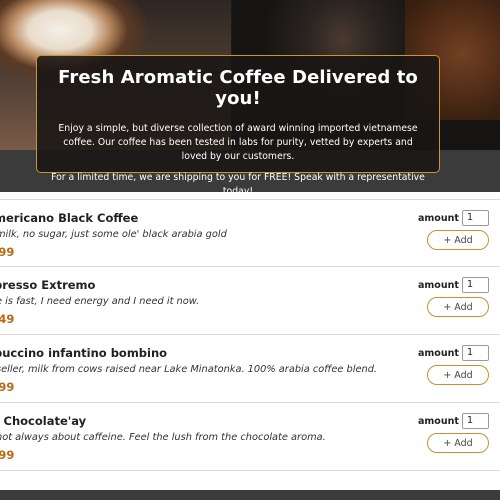  What do you see at coordinates (48, 285) in the screenshot?
I see `product-name: presso Extremo` at bounding box center [48, 285].